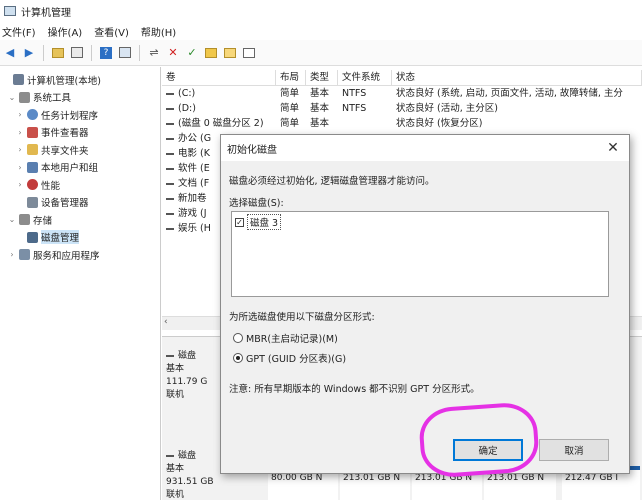 The height and width of the screenshot is (502, 642). What do you see at coordinates (517, 77) in the screenshot?
I see `column-header-status: 状态` at bounding box center [517, 77].